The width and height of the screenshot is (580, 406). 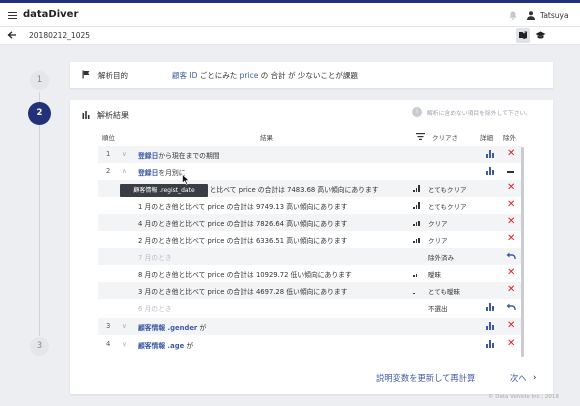 I want to click on top-bar: dataDiver Tatsuya, so click(x=290, y=13).